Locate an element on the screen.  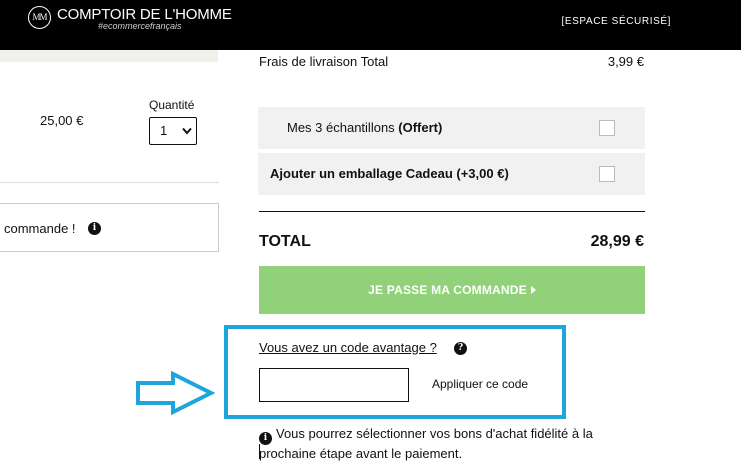
samples-option: Mes 3 échantillons (Offert) is located at coordinates (451, 128).